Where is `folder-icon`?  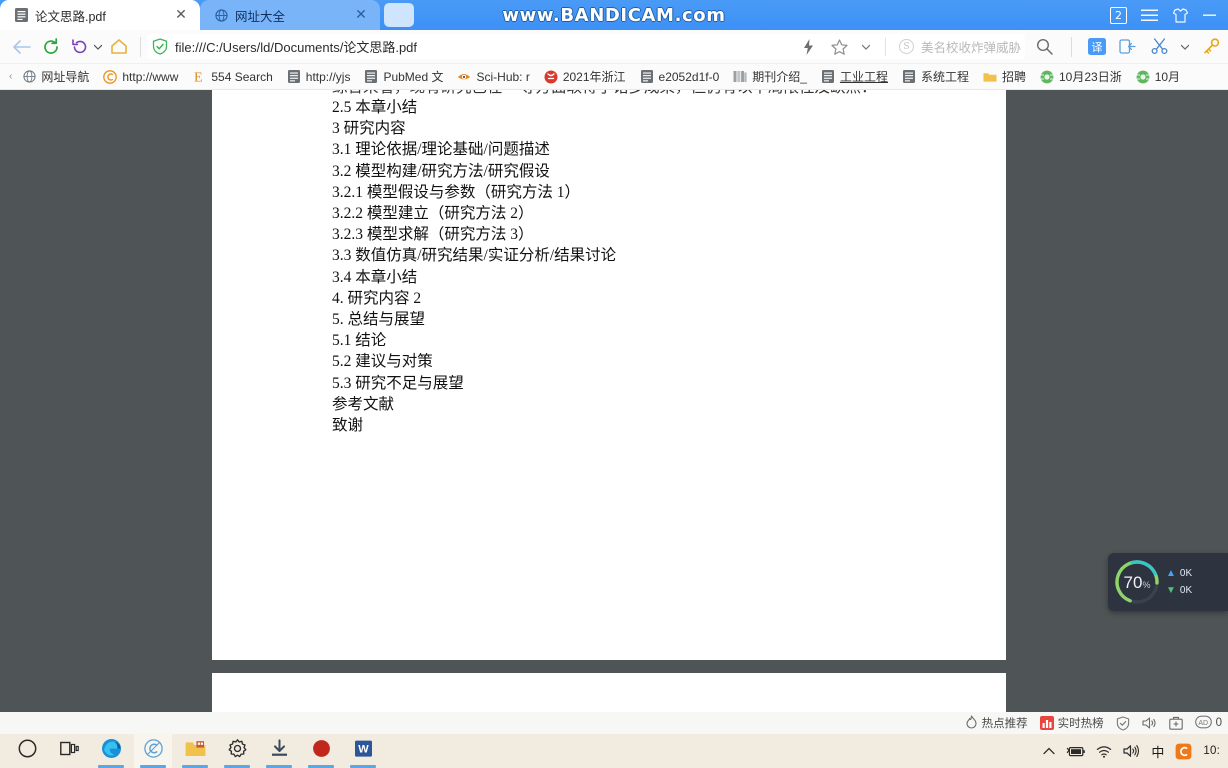 folder-icon is located at coordinates (990, 77).